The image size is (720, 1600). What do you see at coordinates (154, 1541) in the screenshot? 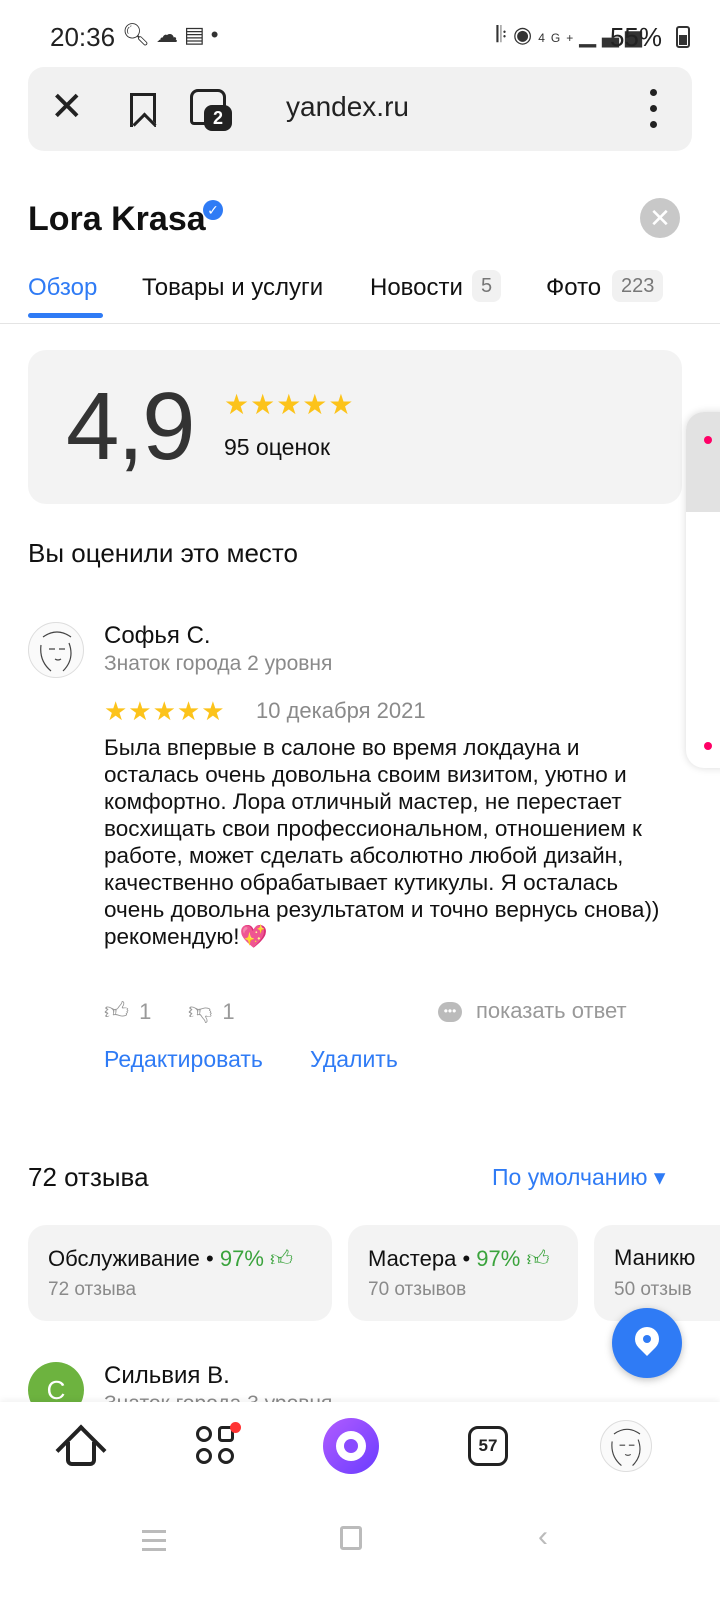
I see `recent-apps-icon` at bounding box center [154, 1541].